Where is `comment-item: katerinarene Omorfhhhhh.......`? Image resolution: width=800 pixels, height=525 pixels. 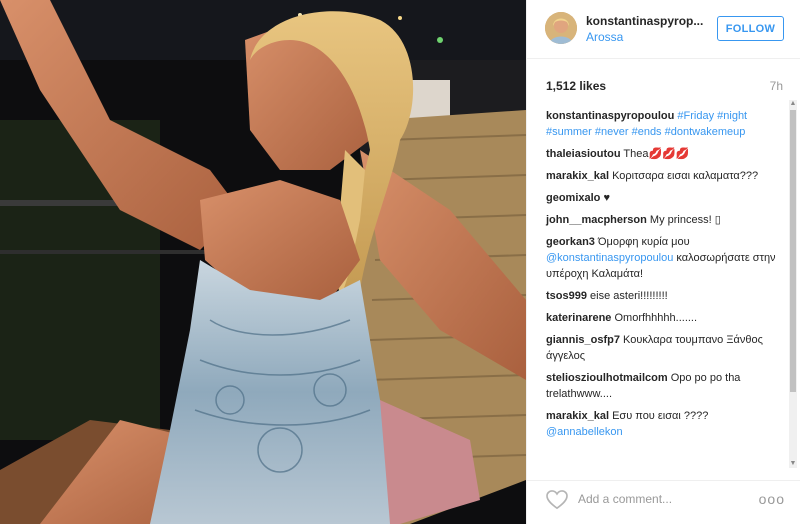 comment-item: katerinarene Omorfhhhhh....... is located at coordinates (666, 318).